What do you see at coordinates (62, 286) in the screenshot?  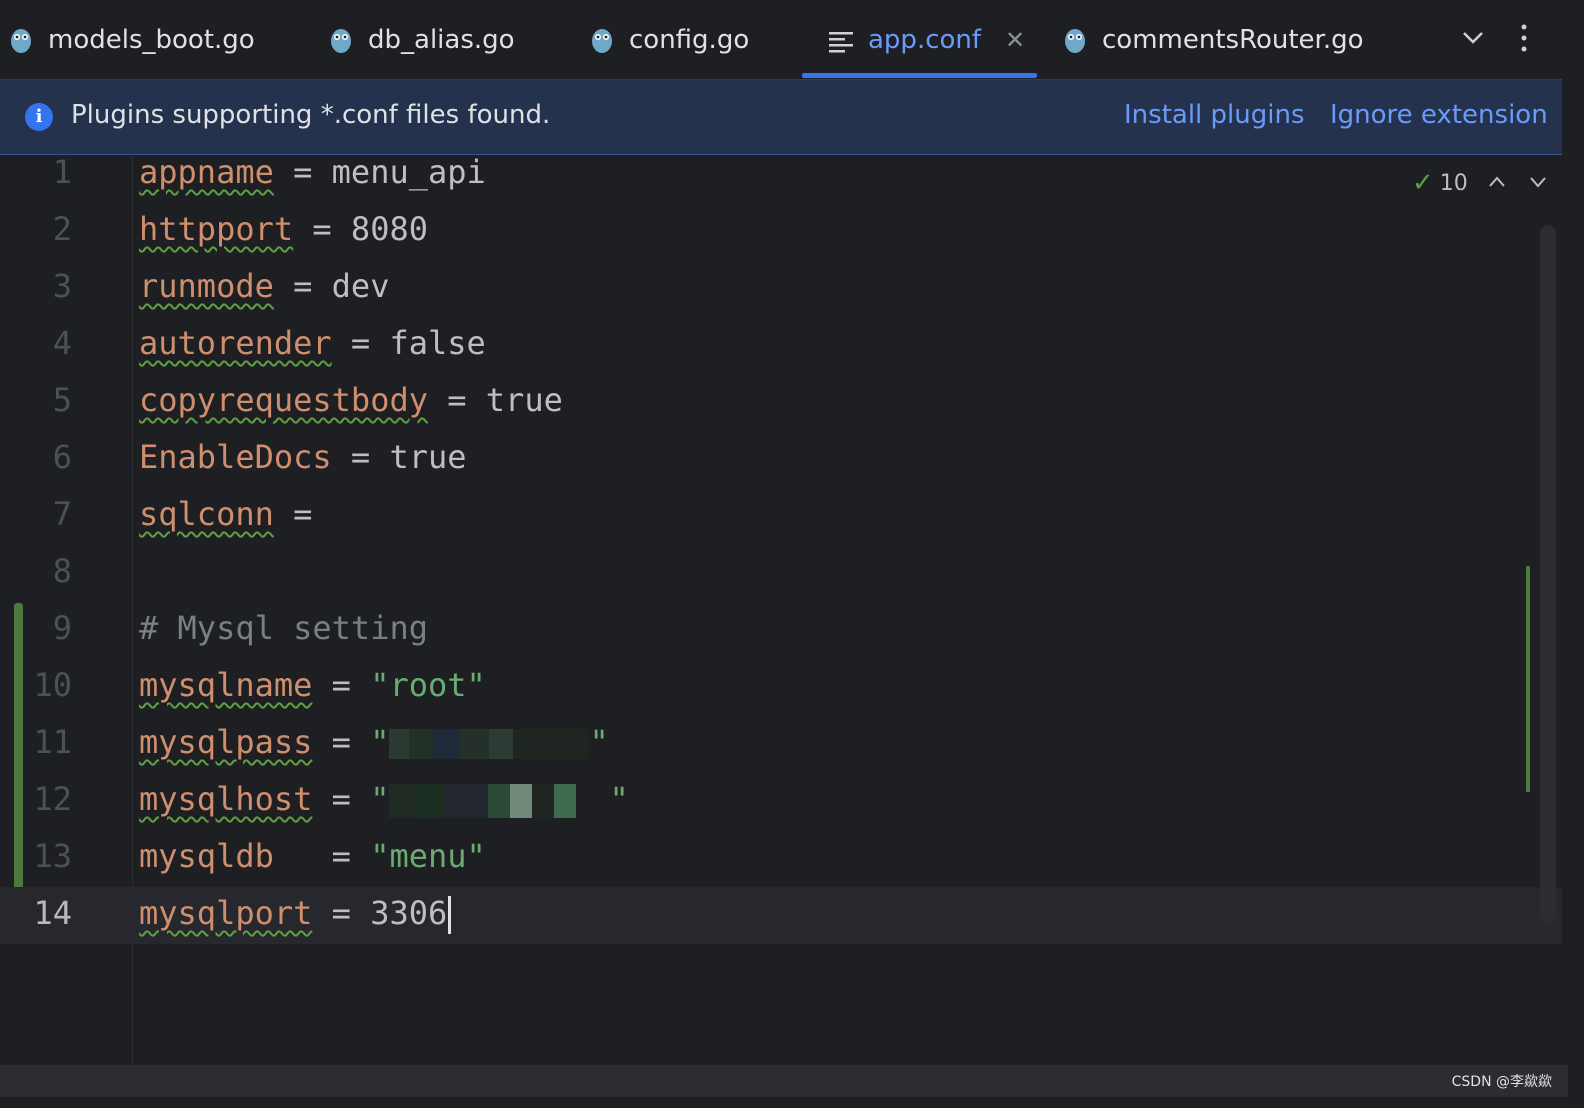 I see `line-number: 3` at bounding box center [62, 286].